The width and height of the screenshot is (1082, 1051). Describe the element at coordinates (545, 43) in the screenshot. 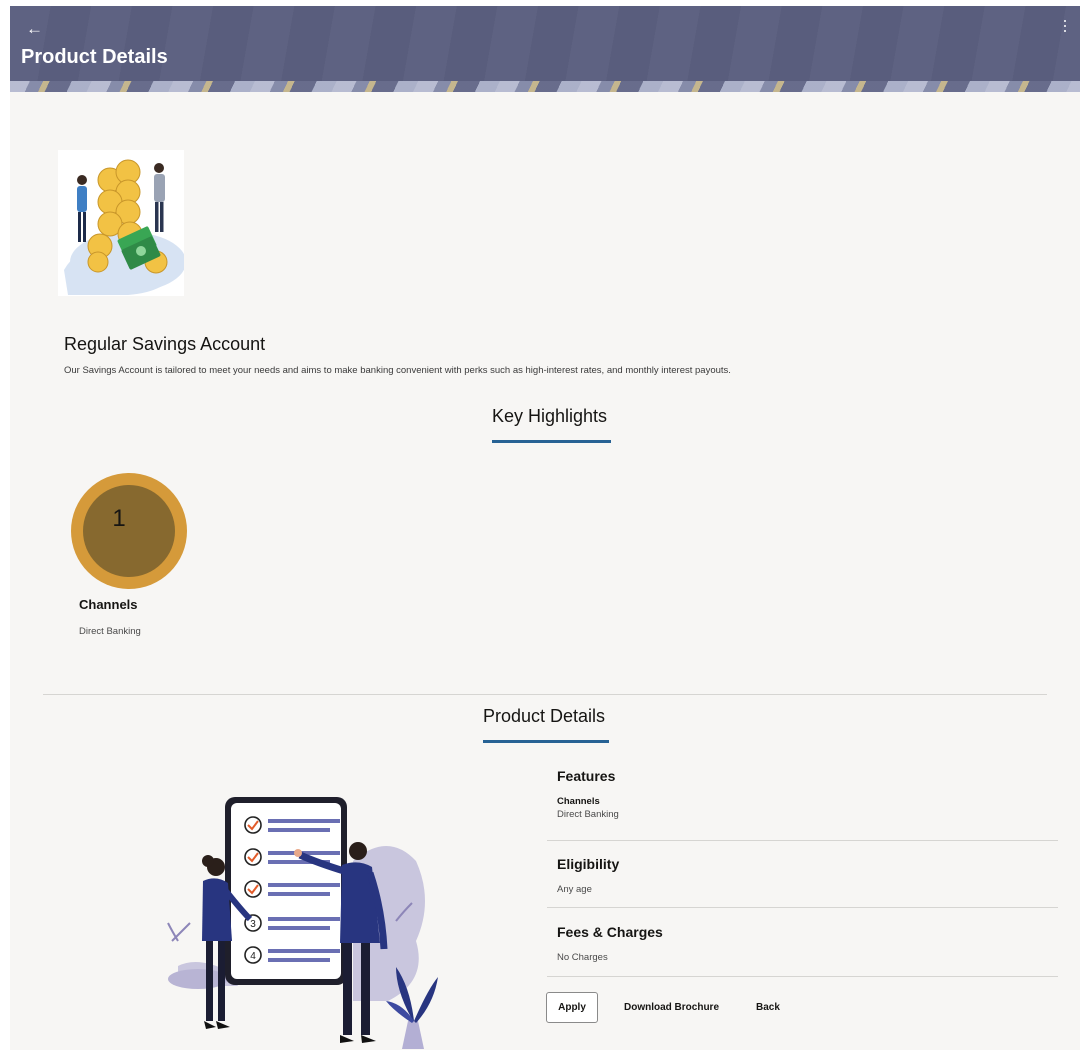

I see `header-texture` at that location.